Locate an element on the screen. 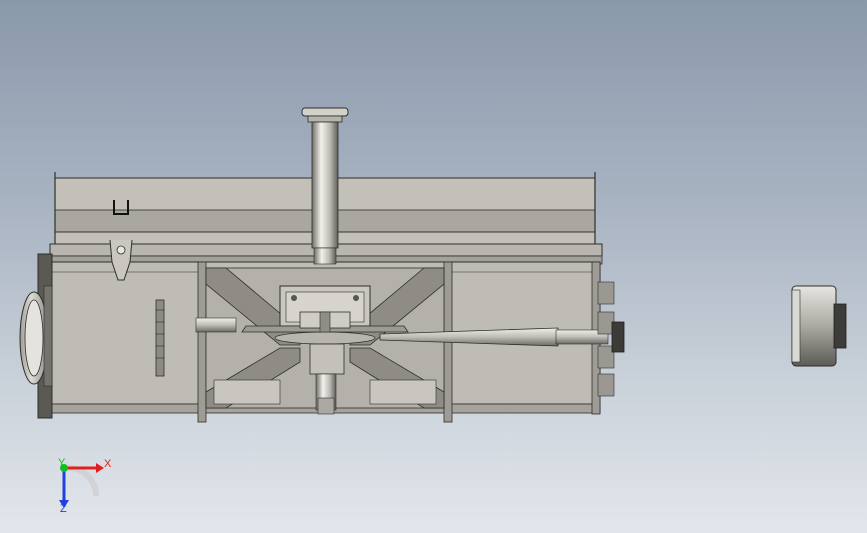 The height and width of the screenshot is (533, 867). detached-pulley is located at coordinates (819, 326).